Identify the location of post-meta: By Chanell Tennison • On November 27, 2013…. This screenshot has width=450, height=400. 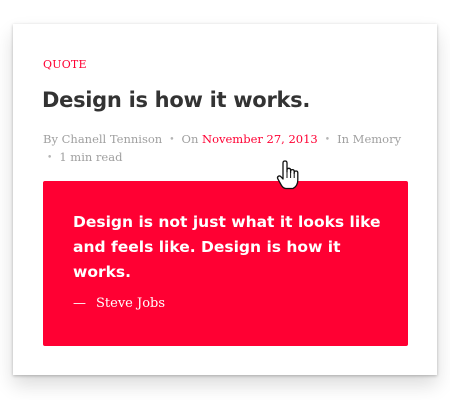
(225, 149).